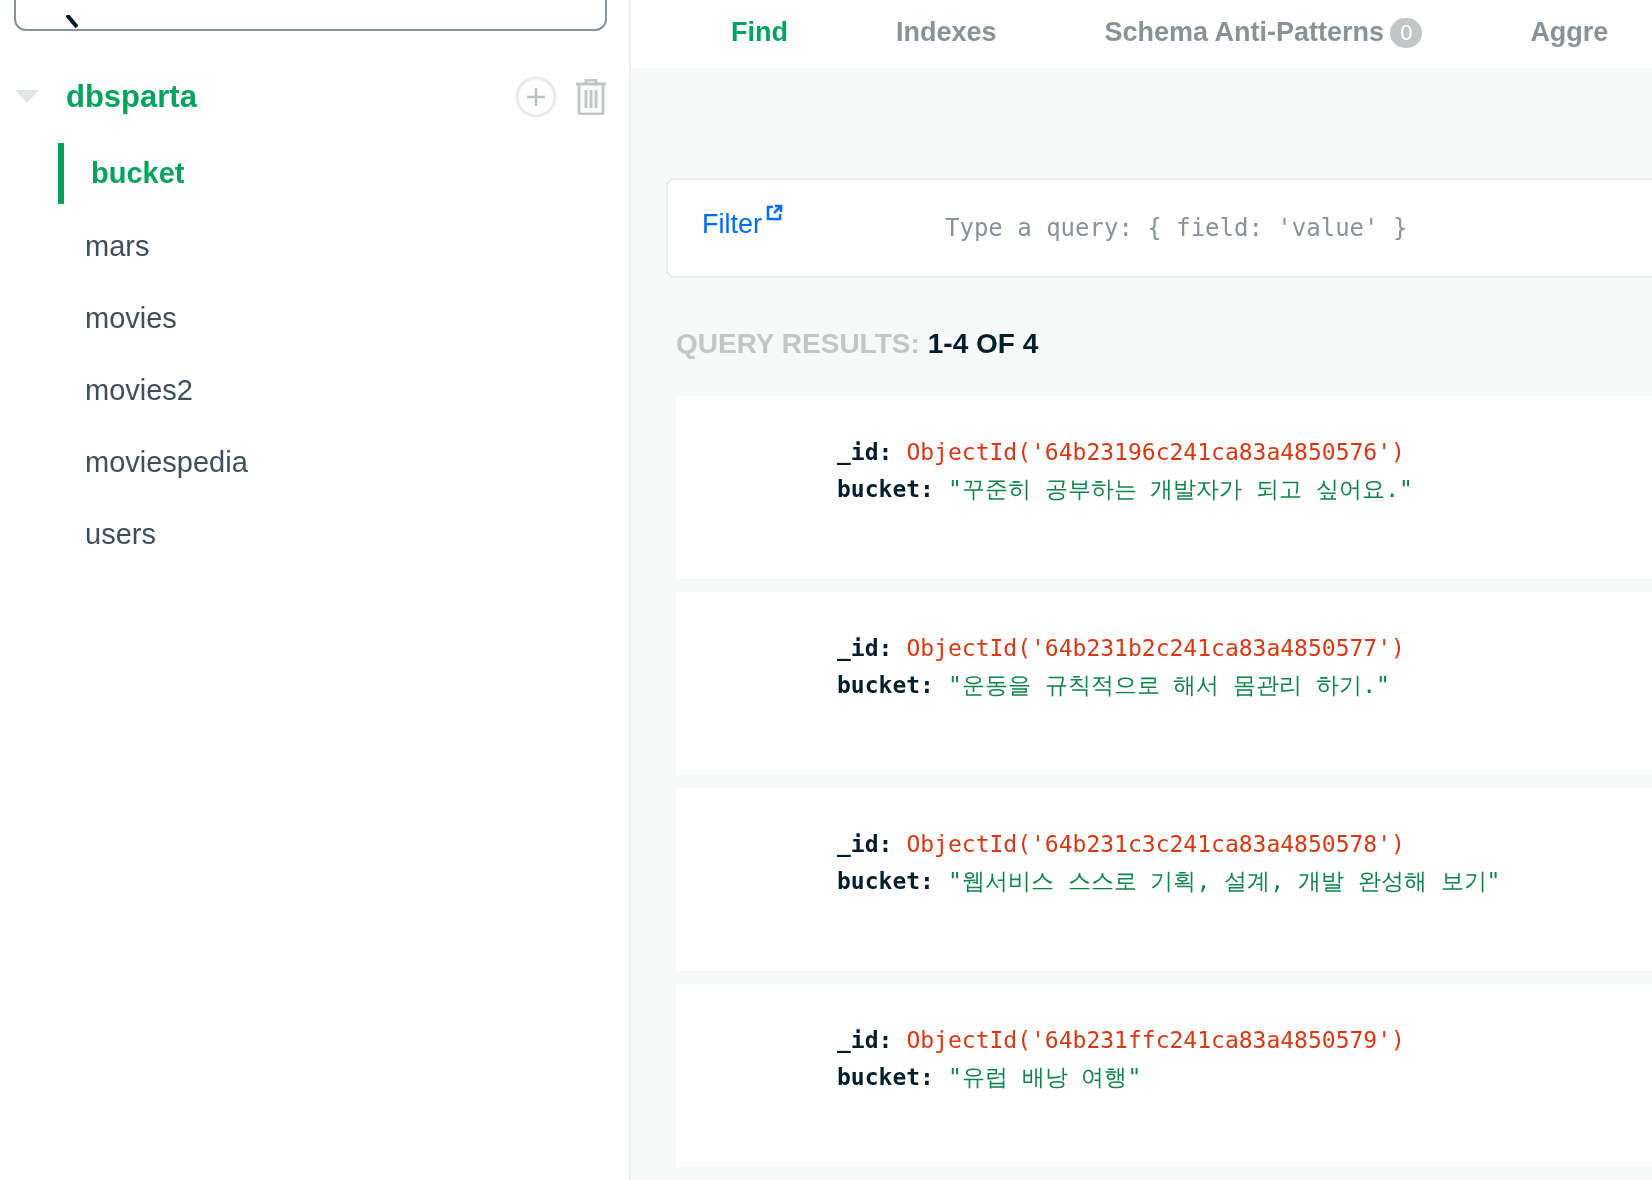 This screenshot has height=1180, width=1652. What do you see at coordinates (1224, 881) in the screenshot?
I see `field-value: "웹서비스 스스로 기획, 설계, 개발 완성해 보기"` at bounding box center [1224, 881].